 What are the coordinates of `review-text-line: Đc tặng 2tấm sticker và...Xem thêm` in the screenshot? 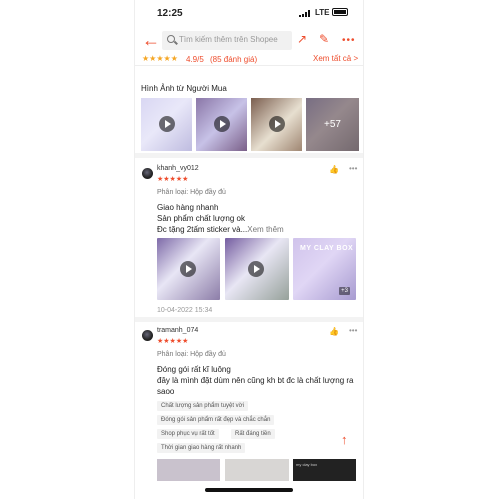 It's located at (220, 229).